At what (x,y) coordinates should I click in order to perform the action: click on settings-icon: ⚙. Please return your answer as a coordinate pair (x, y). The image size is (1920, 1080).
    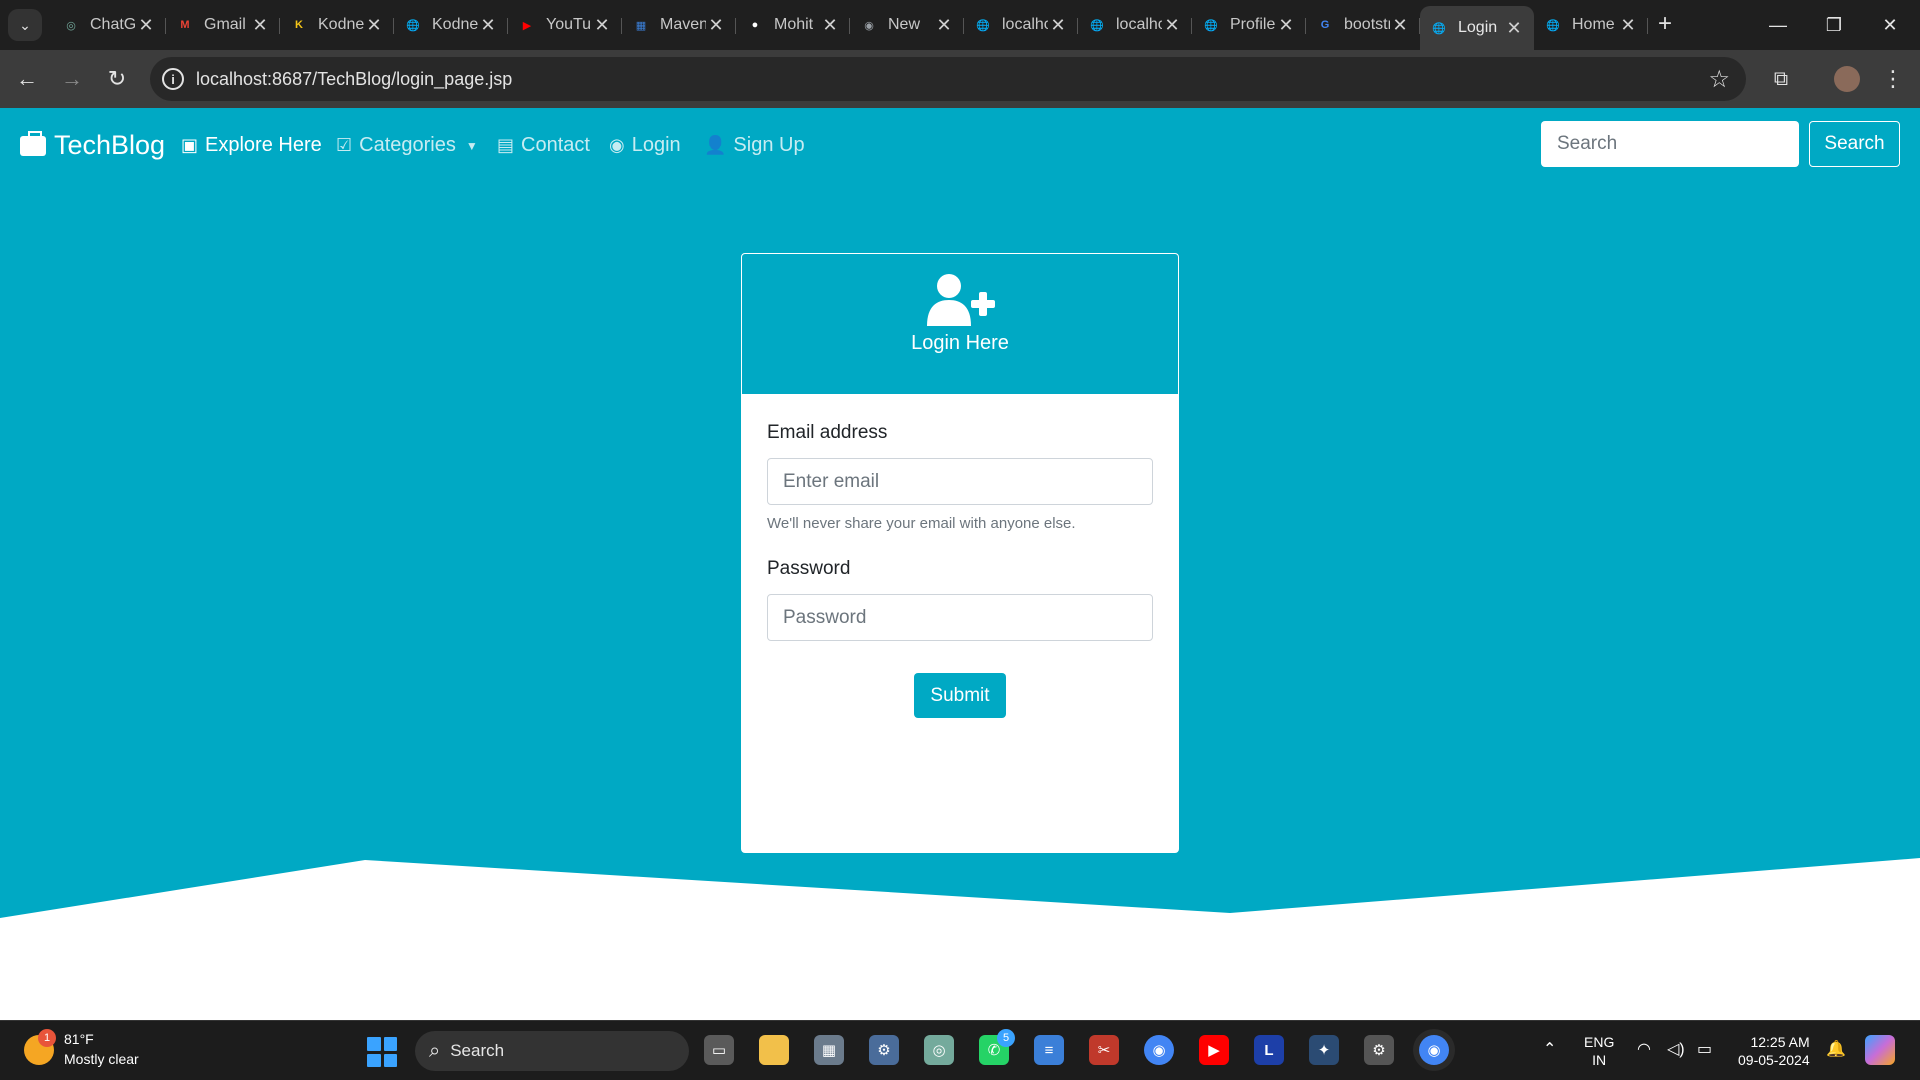
    Looking at the image, I should click on (884, 1050).